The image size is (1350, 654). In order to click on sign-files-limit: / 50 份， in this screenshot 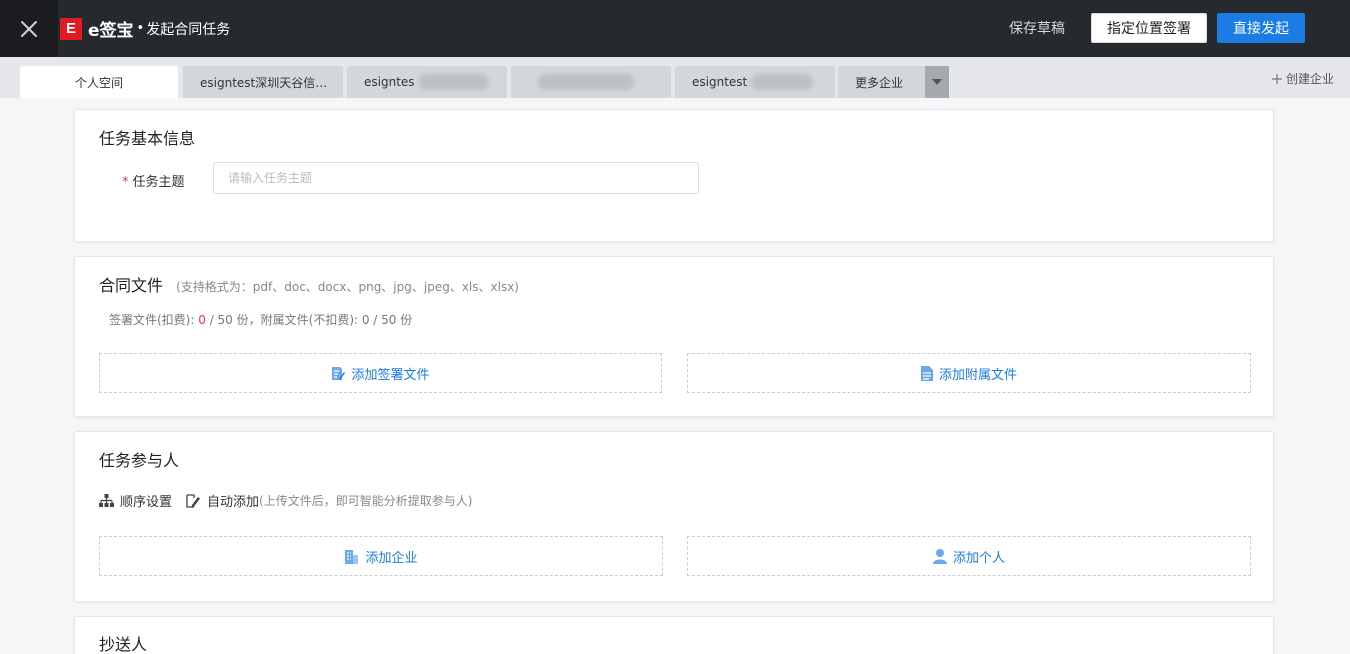, I will do `click(233, 320)`.